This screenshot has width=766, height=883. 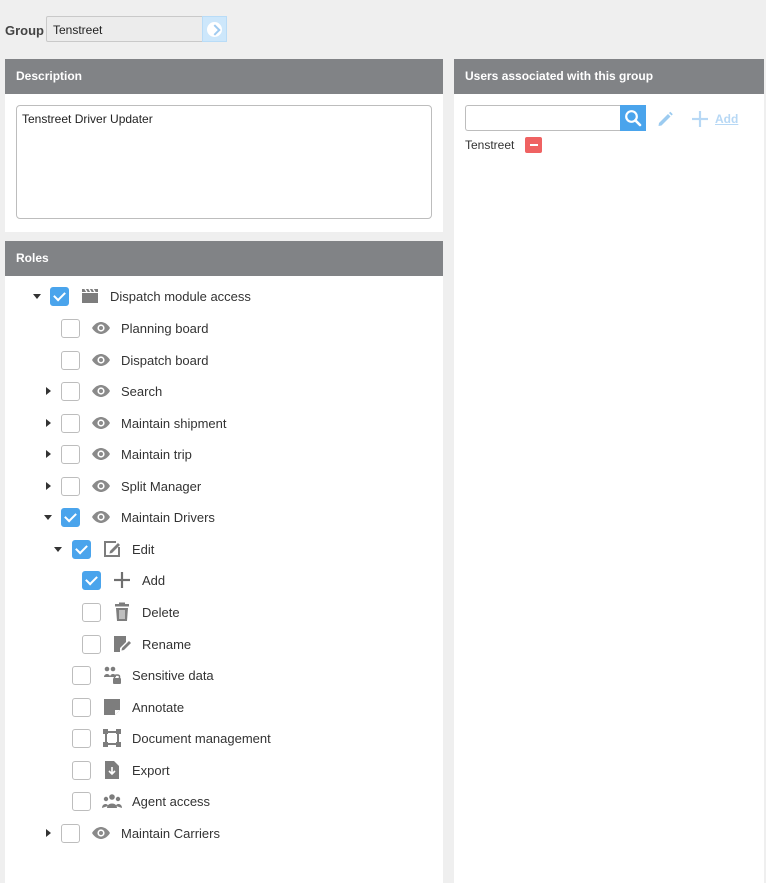 I want to click on group-lookup-button, so click(x=214, y=29).